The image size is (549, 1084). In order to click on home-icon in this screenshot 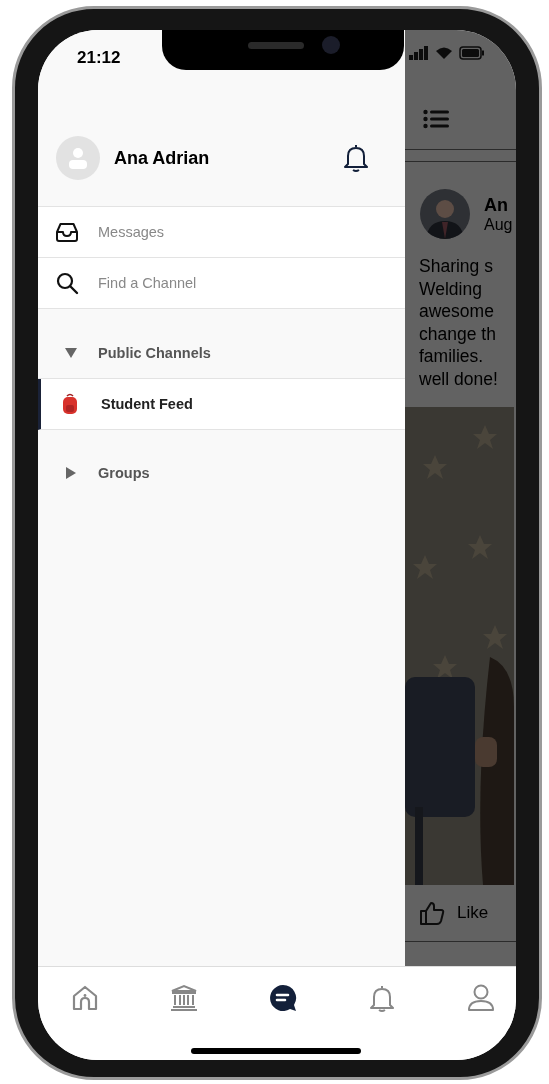, I will do `click(85, 998)`.